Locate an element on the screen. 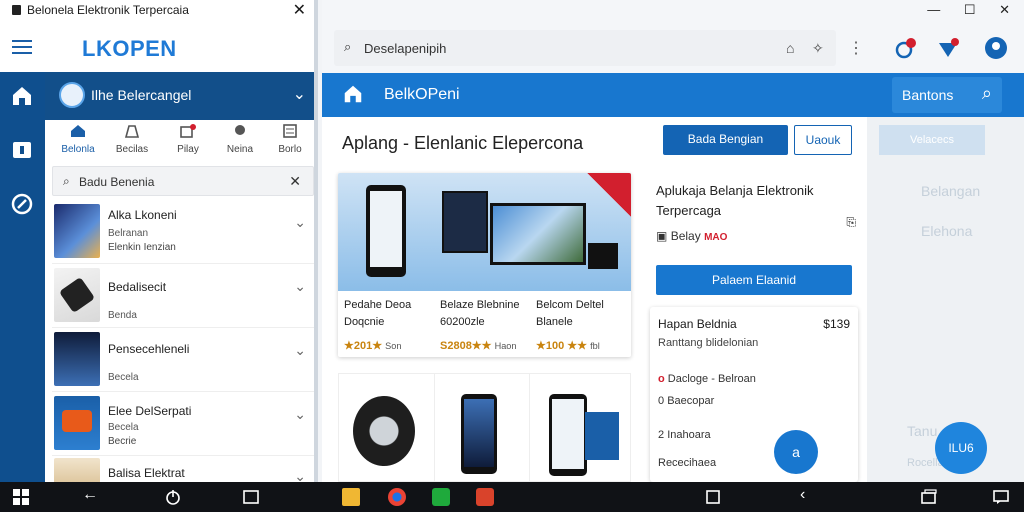 The width and height of the screenshot is (1024, 512). tab-category-5: Borlo is located at coordinates (288, 139).